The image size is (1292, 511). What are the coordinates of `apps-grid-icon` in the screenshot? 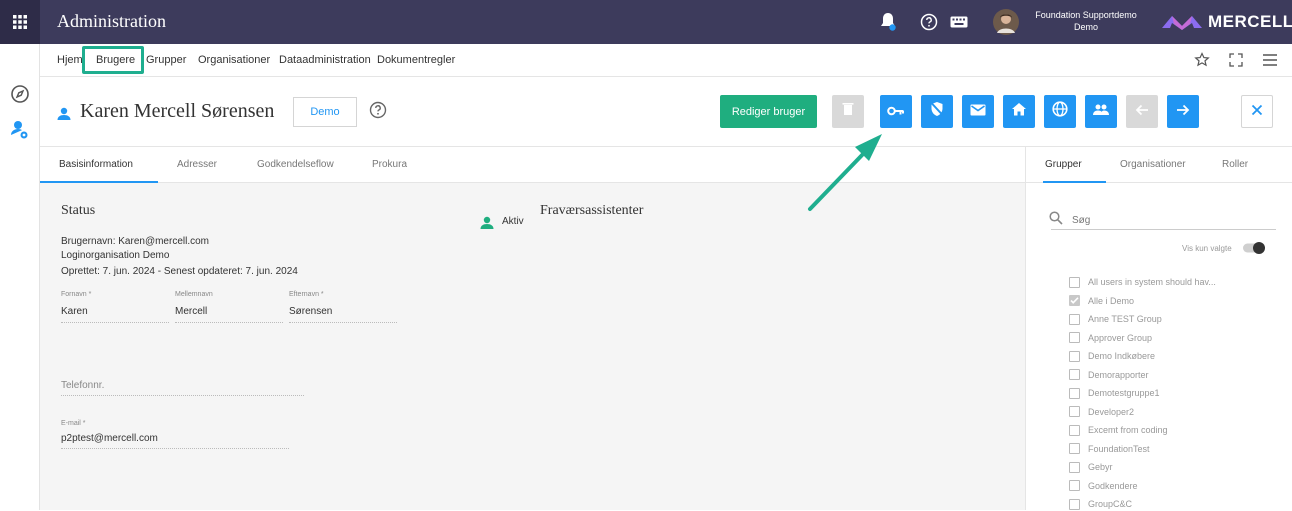 It's located at (20, 22).